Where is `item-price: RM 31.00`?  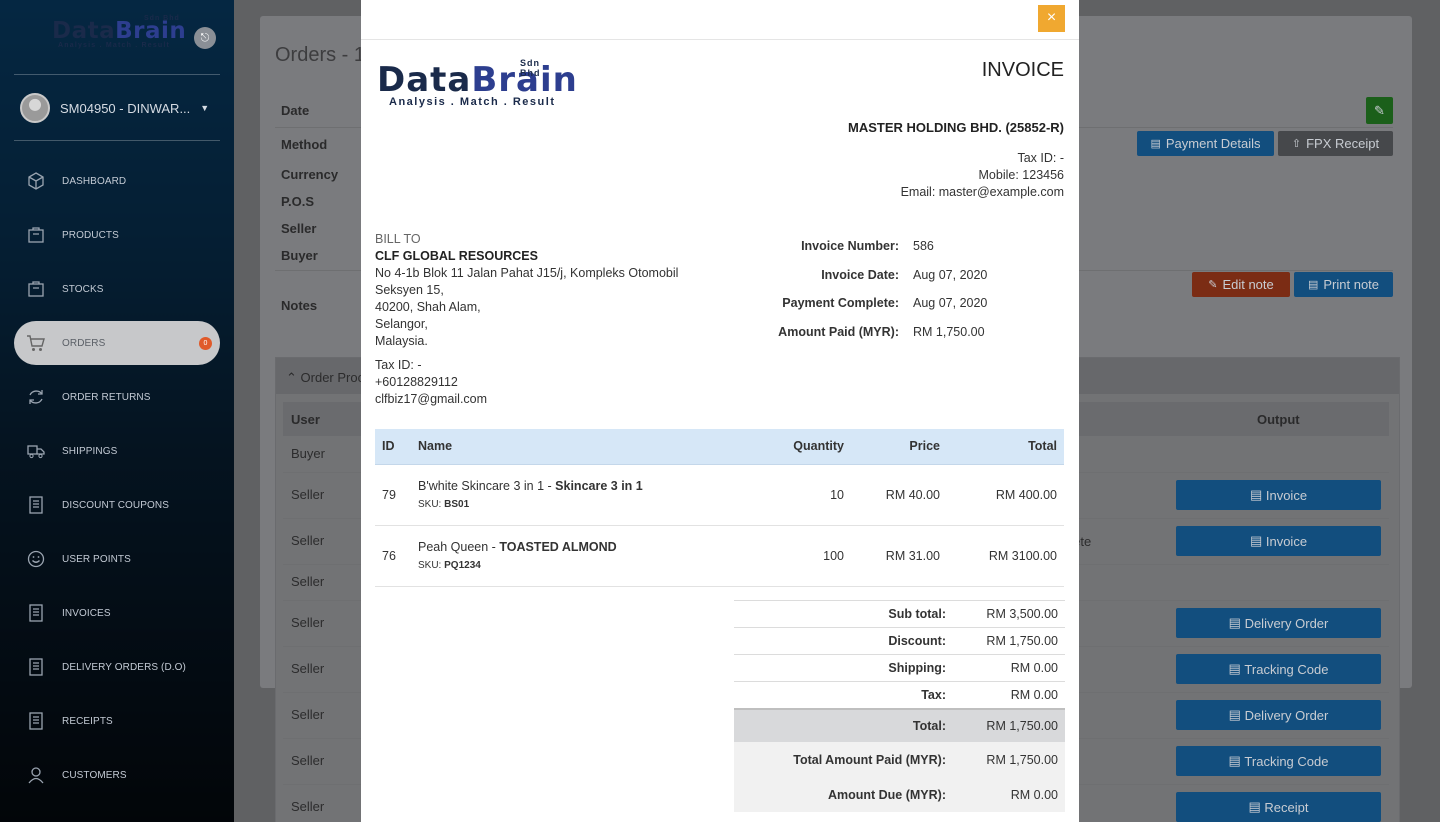 item-price: RM 31.00 is located at coordinates (892, 556).